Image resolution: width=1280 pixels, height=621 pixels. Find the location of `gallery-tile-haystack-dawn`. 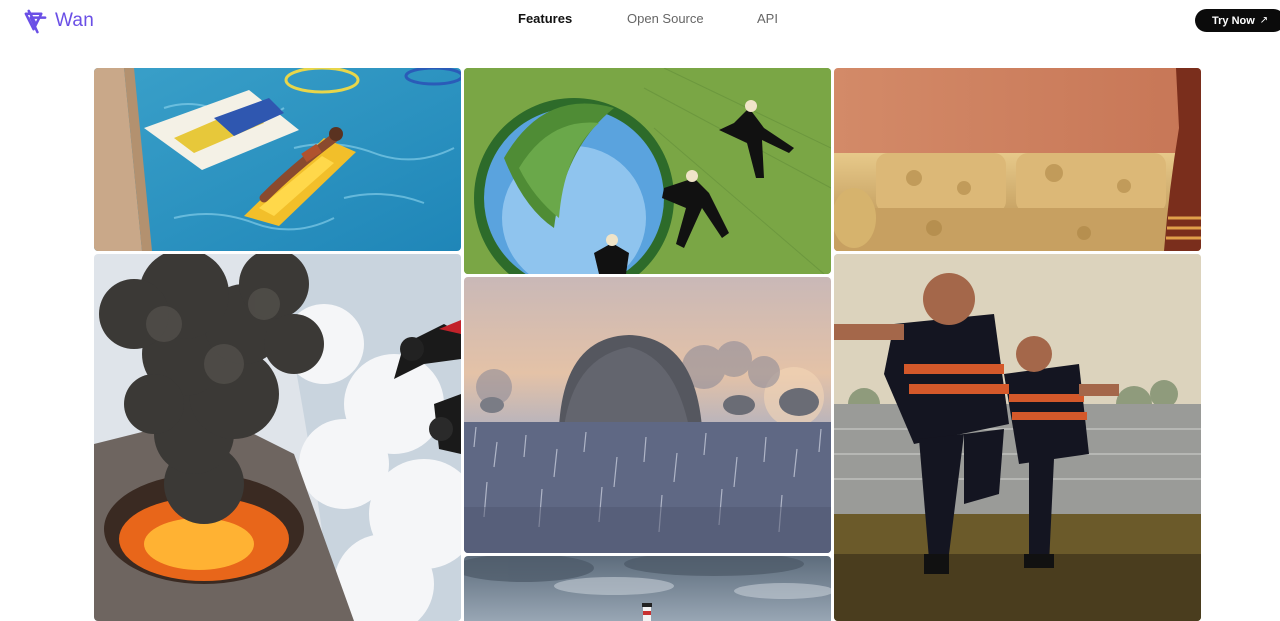

gallery-tile-haystack-dawn is located at coordinates (647, 415).